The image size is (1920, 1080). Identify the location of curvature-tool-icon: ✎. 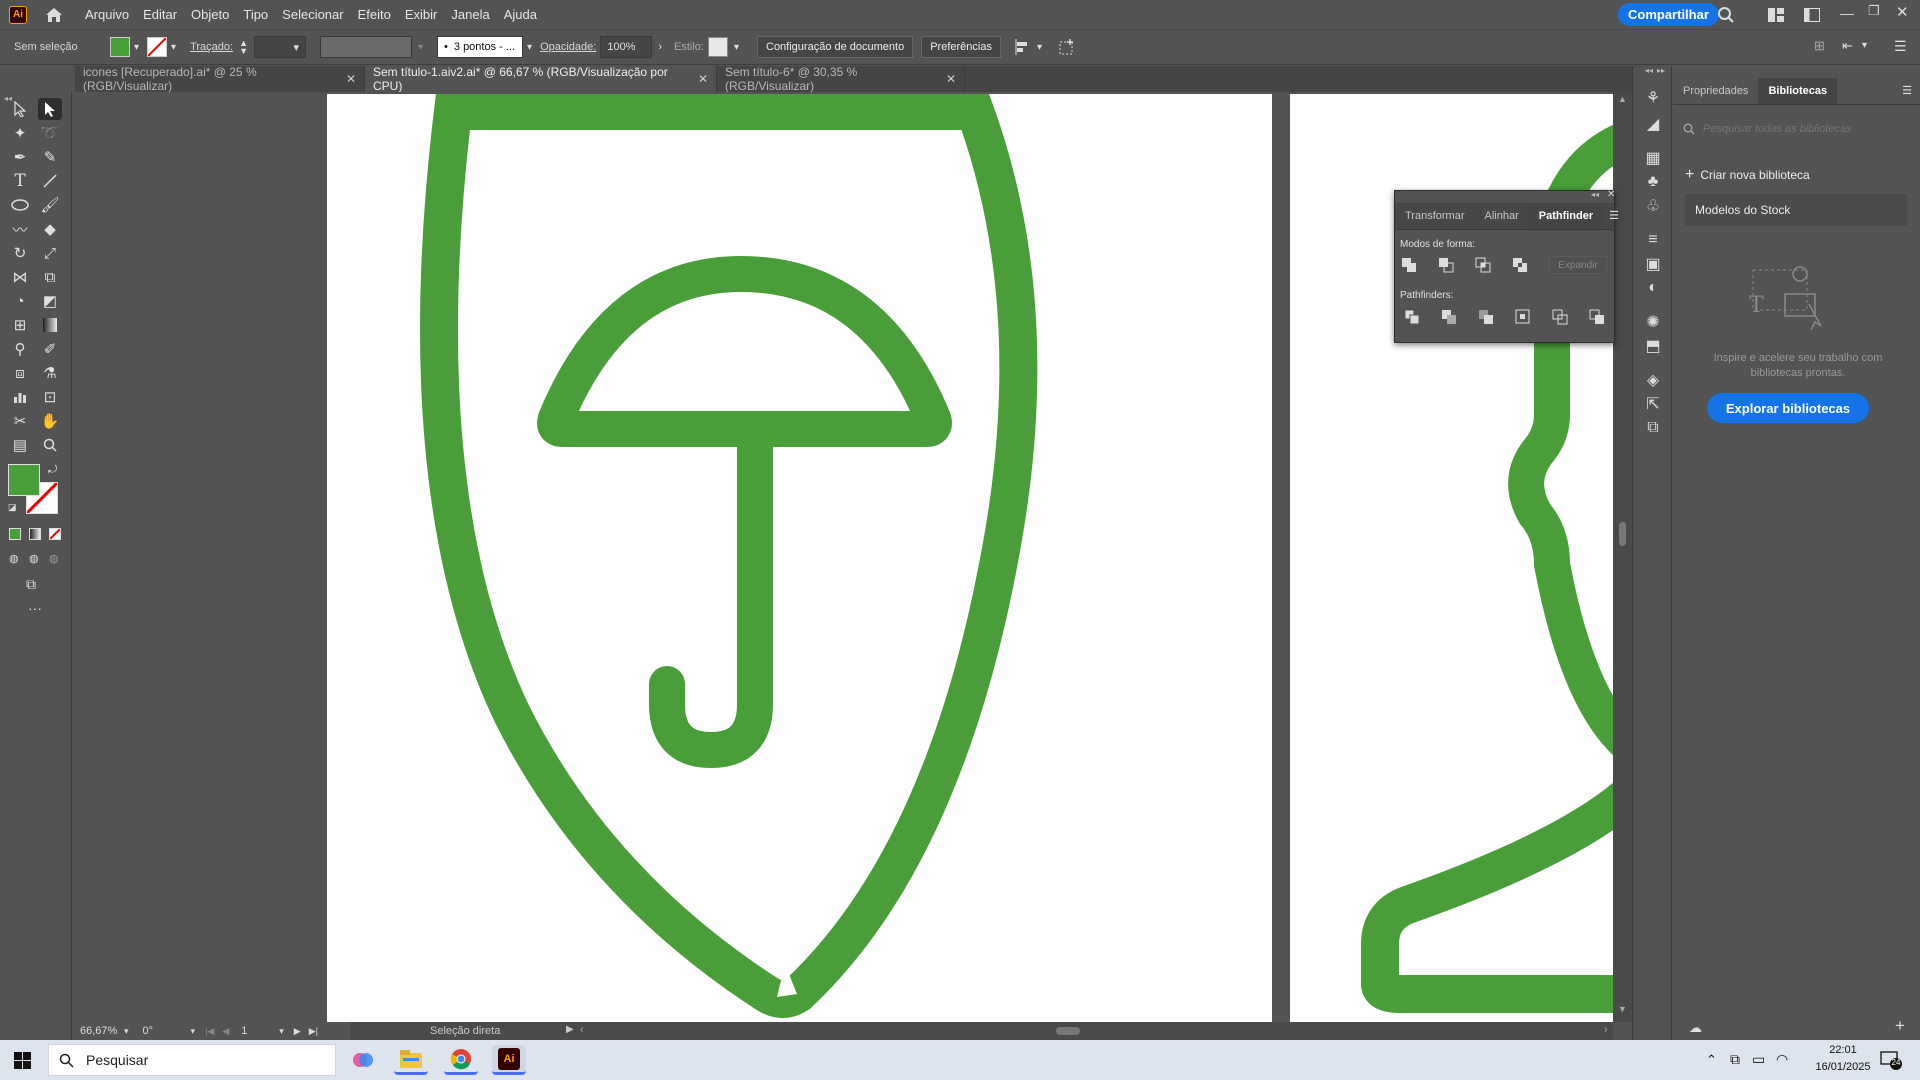
(50, 157).